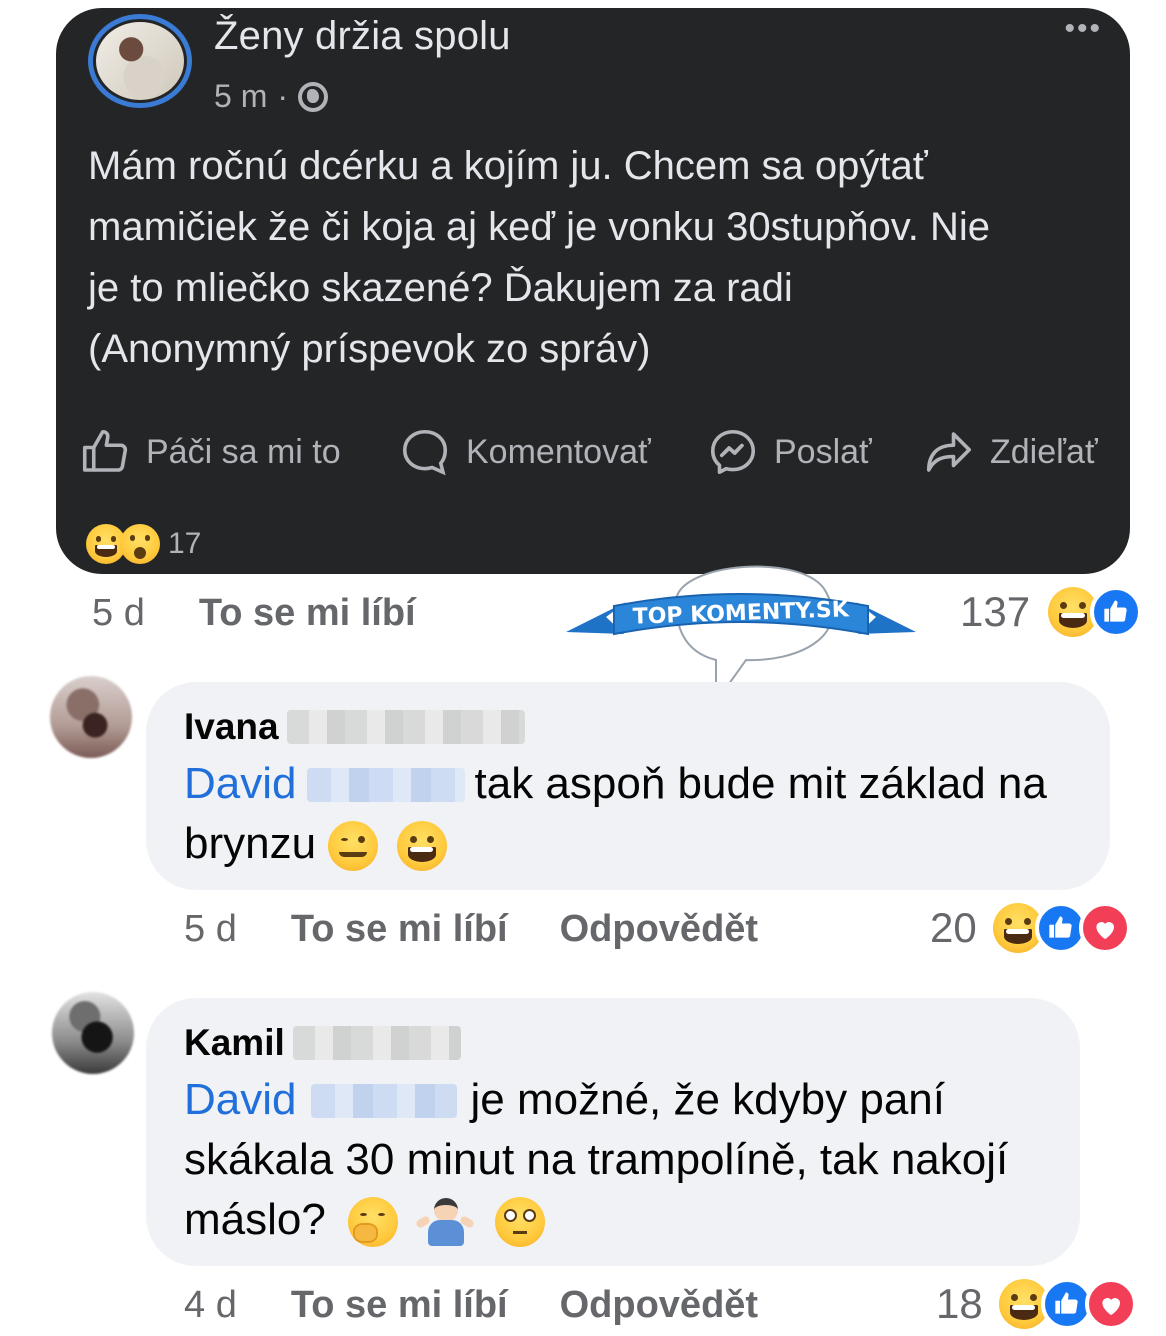 This screenshot has width=1166, height=1336. What do you see at coordinates (362, 36) in the screenshot?
I see `group-name: Ženy držia spolu` at bounding box center [362, 36].